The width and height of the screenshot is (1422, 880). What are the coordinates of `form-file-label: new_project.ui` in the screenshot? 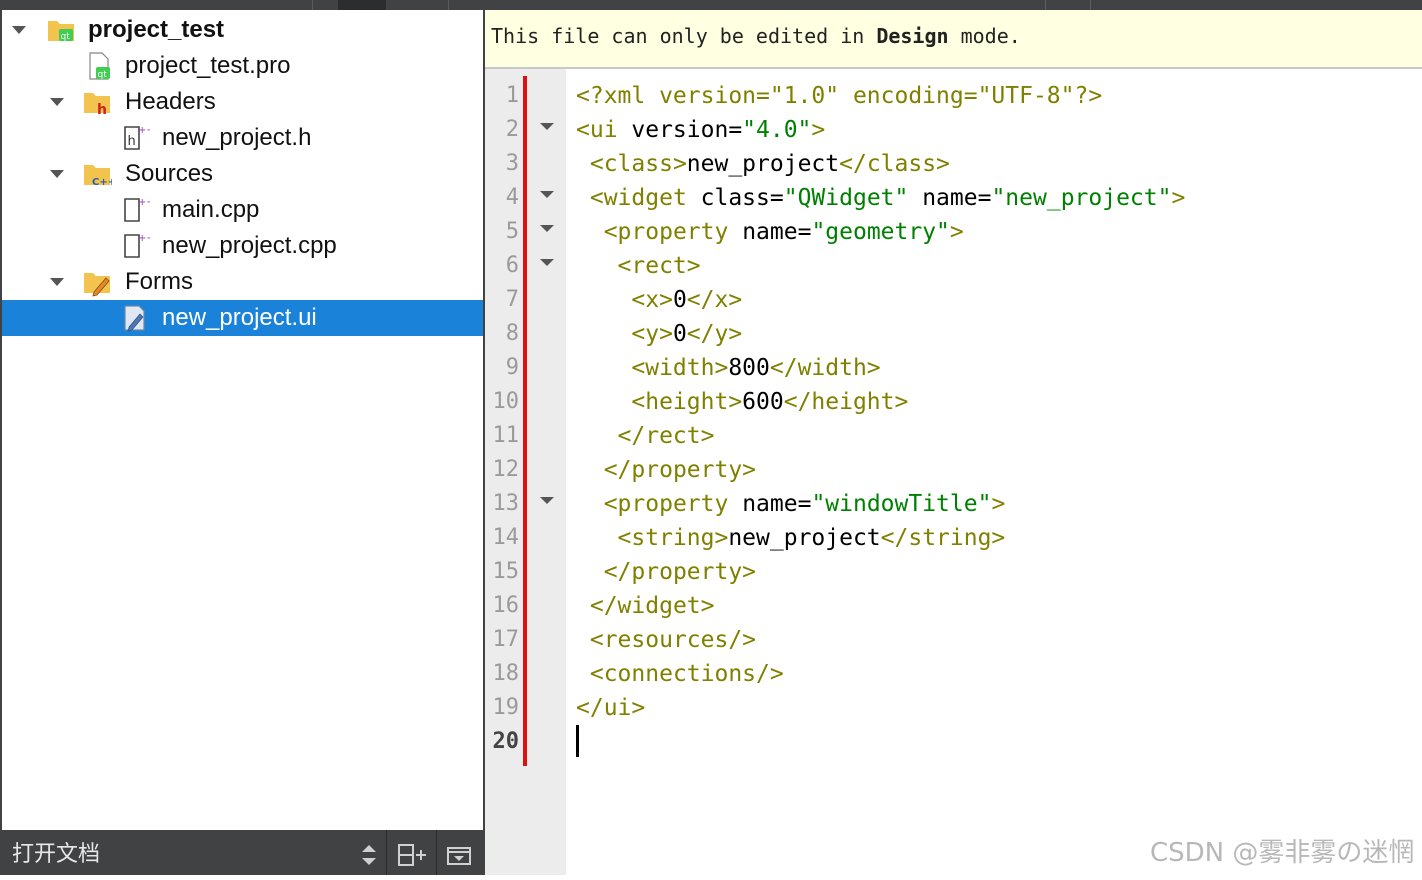 It's located at (239, 317).